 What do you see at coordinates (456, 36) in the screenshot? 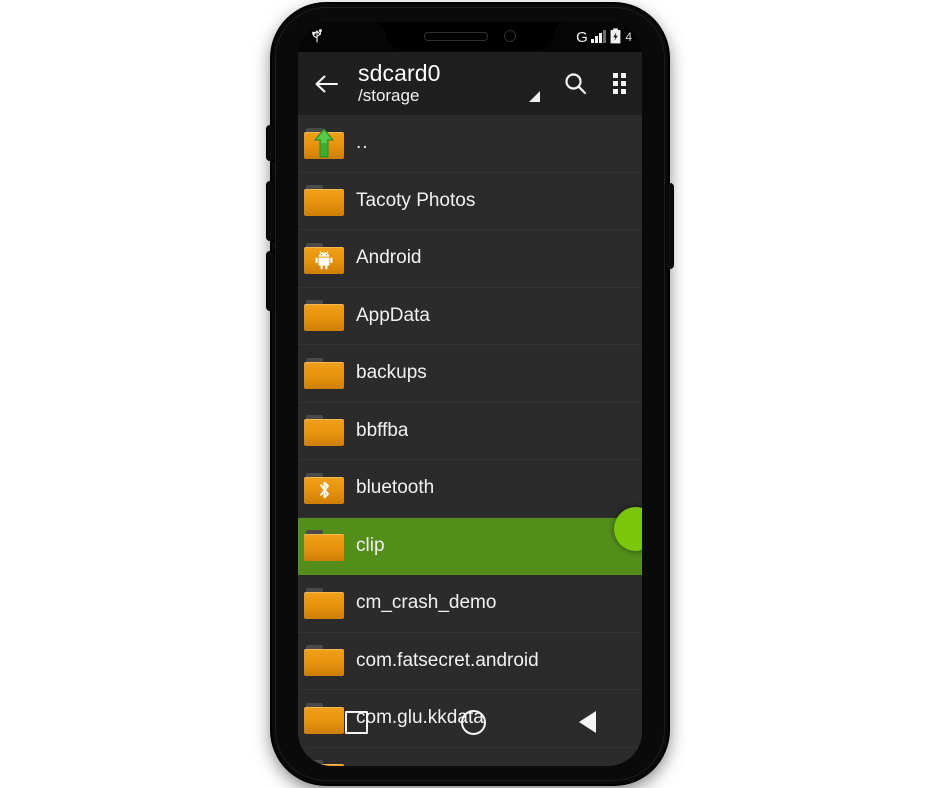
I see `earpiece-speaker-icon` at bounding box center [456, 36].